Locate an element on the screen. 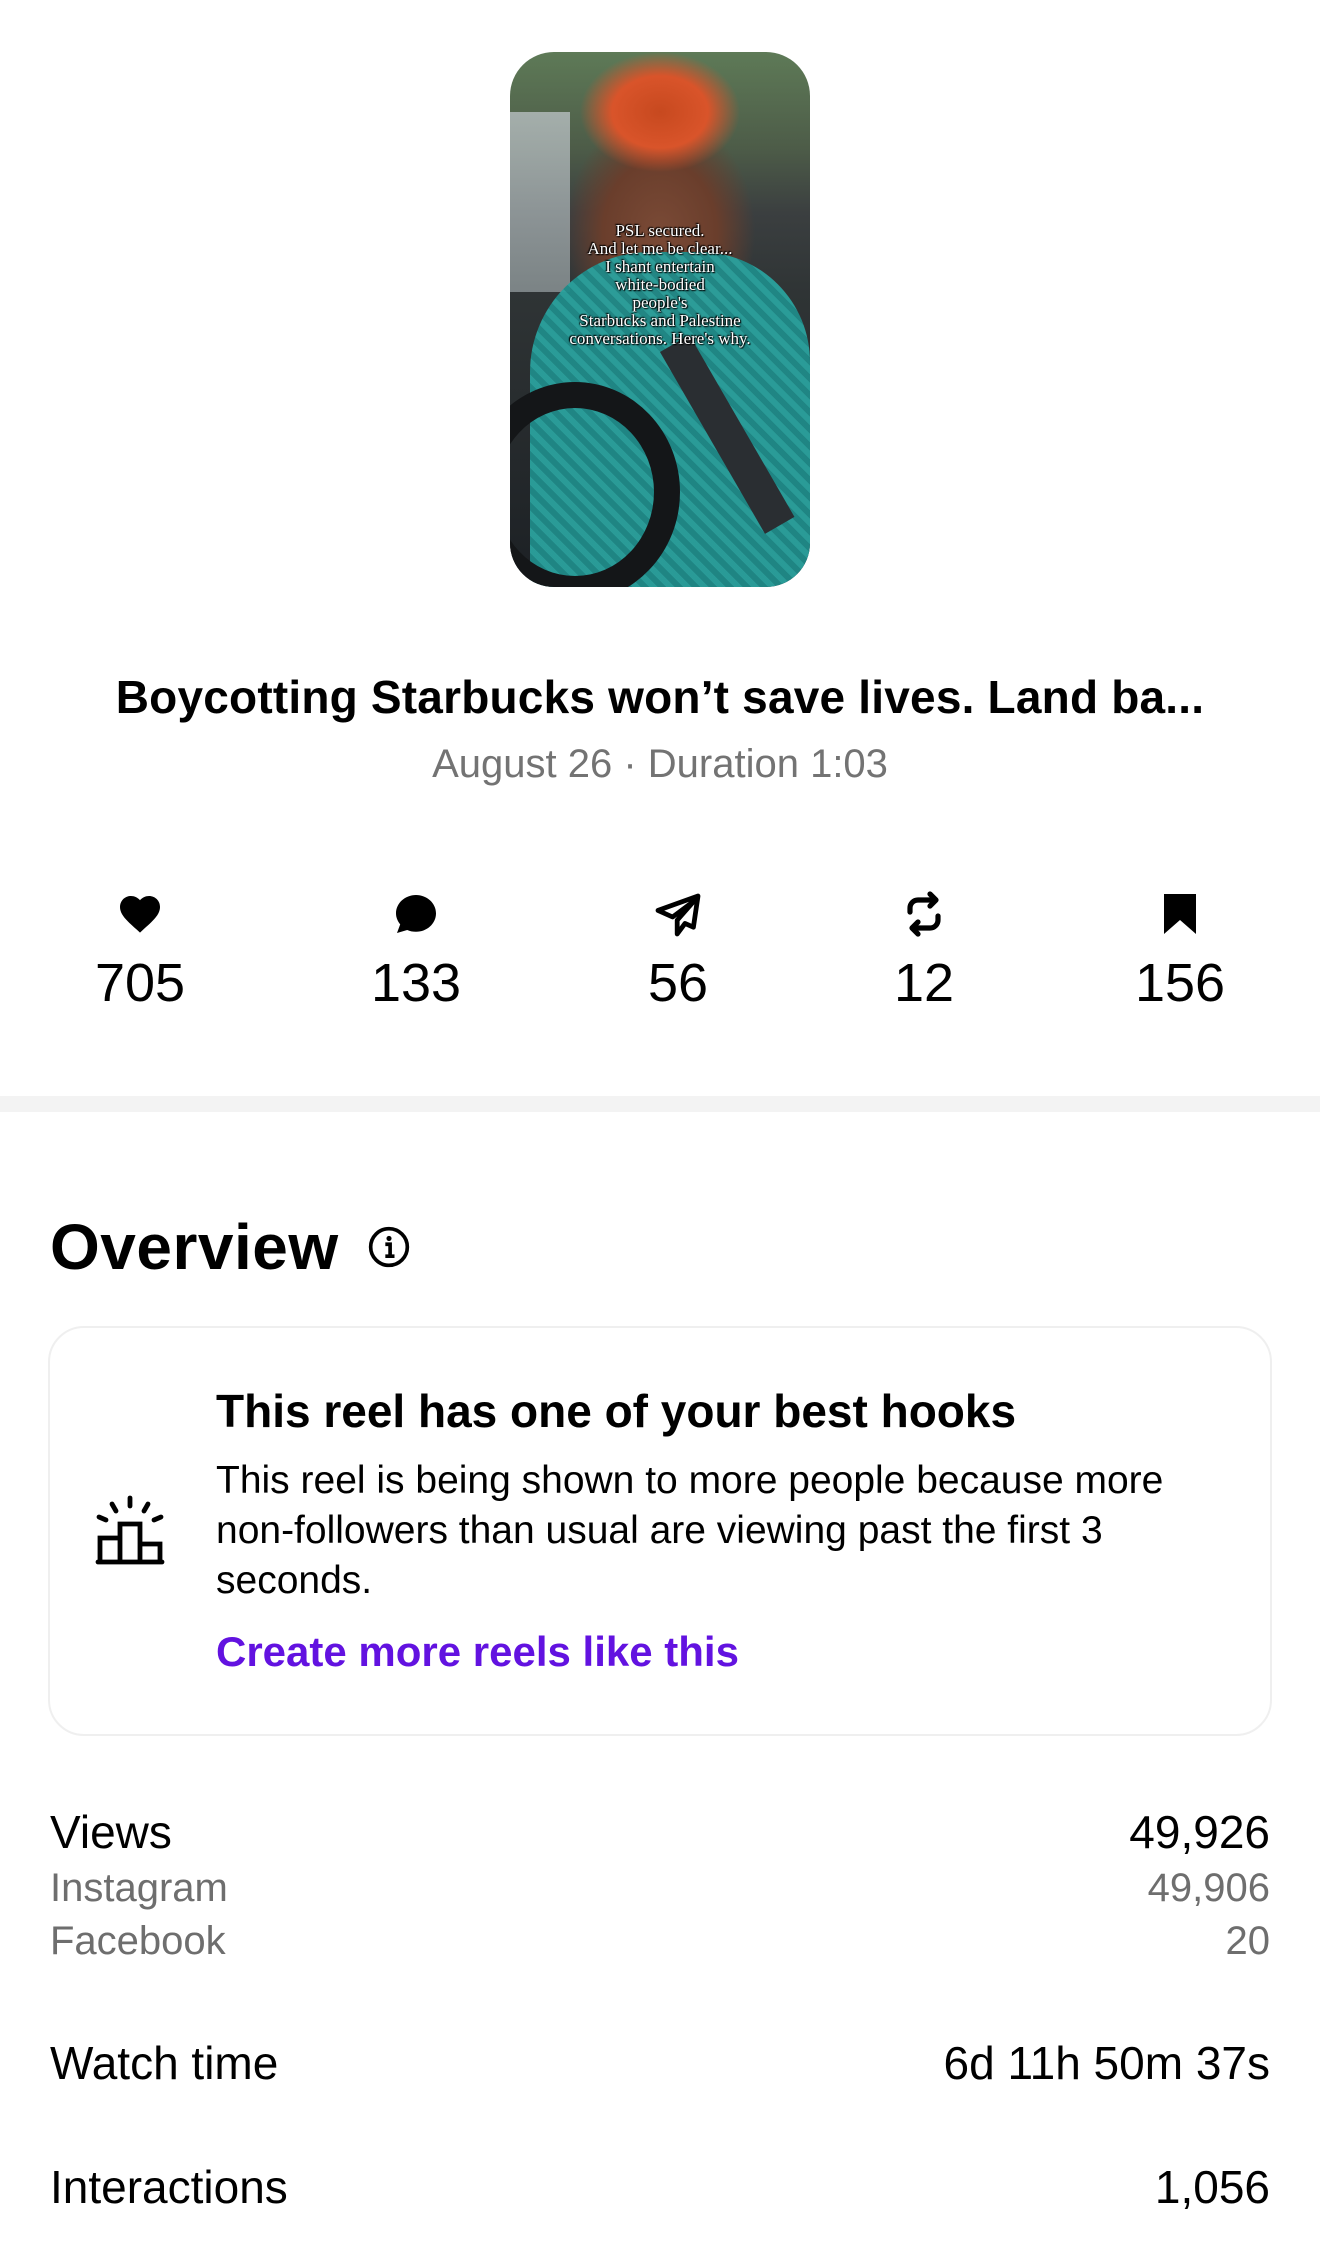 This screenshot has width=1320, height=2259. interactions-value: 1,056 is located at coordinates (1212, 2187).